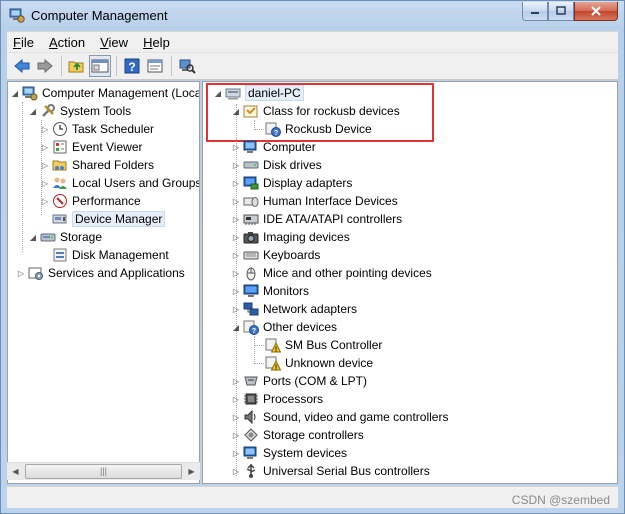 The image size is (625, 514). I want to click on tree-item-device-manager: Device Manager, so click(109, 219).